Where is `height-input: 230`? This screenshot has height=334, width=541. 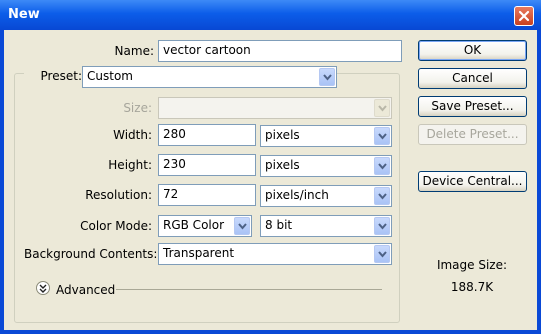
height-input: 230 is located at coordinates (207, 165).